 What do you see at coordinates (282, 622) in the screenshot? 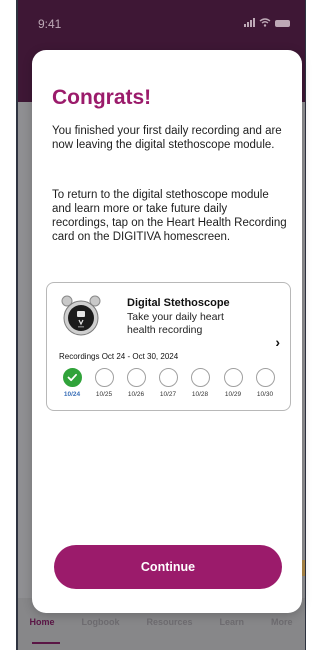
I see `tab-more: More` at bounding box center [282, 622].